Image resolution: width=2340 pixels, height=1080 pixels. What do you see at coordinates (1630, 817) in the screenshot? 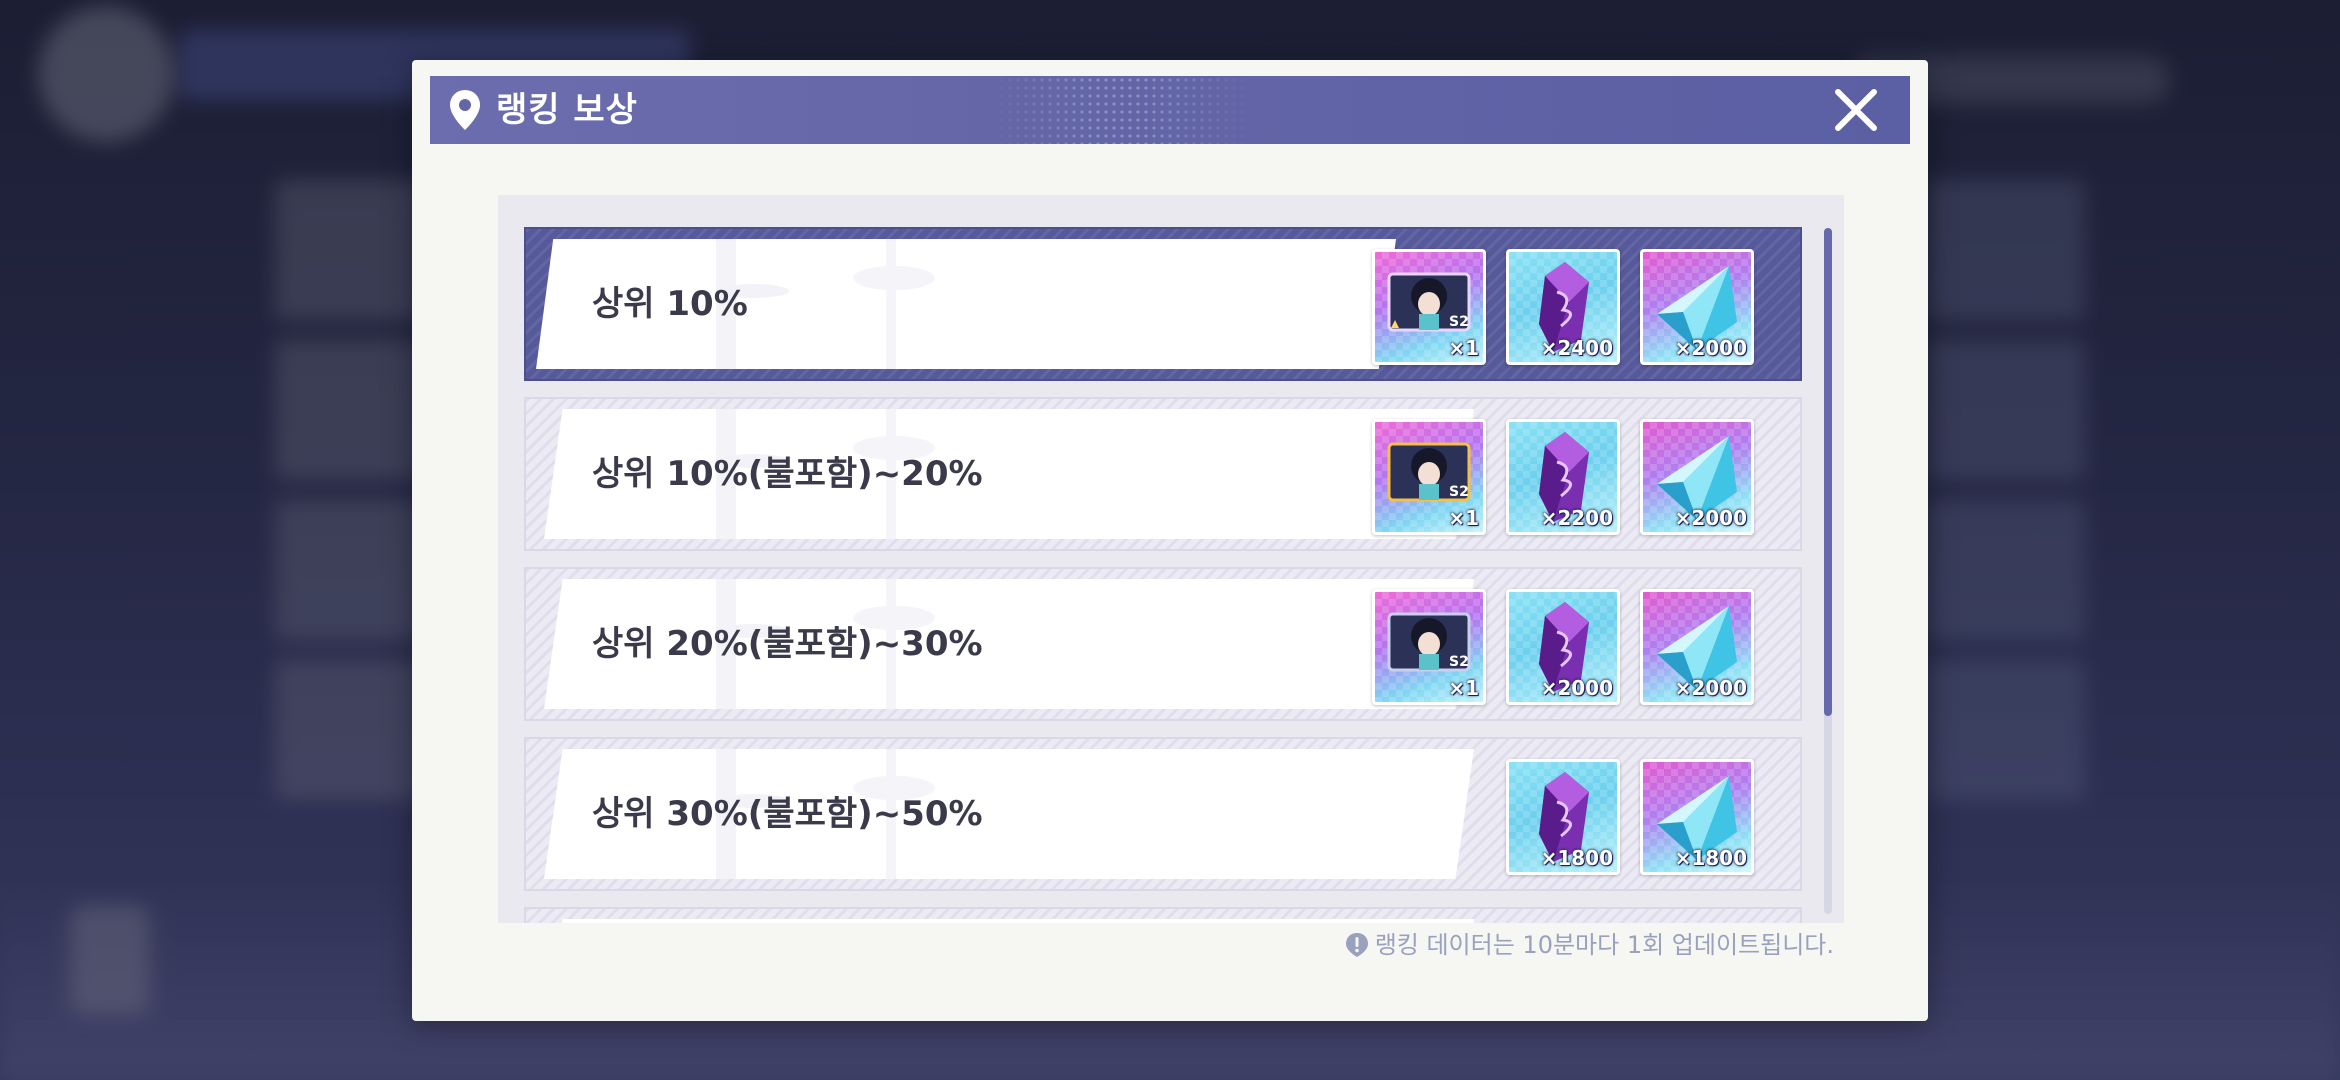
I see `reward-items: ×1800 ×1800` at bounding box center [1630, 817].